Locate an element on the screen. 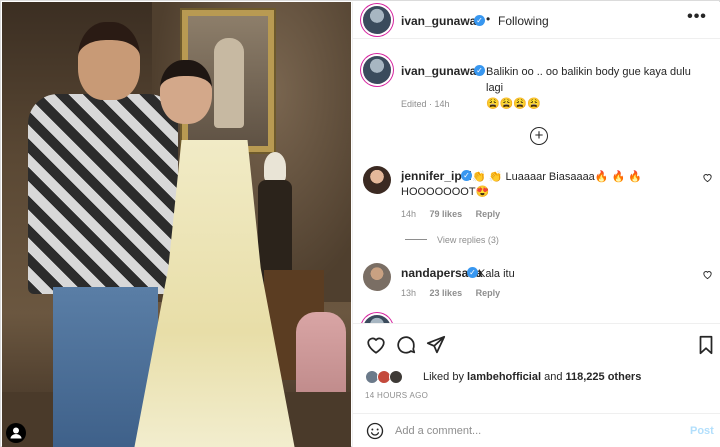  comment-time: 14h is located at coordinates (409, 214).